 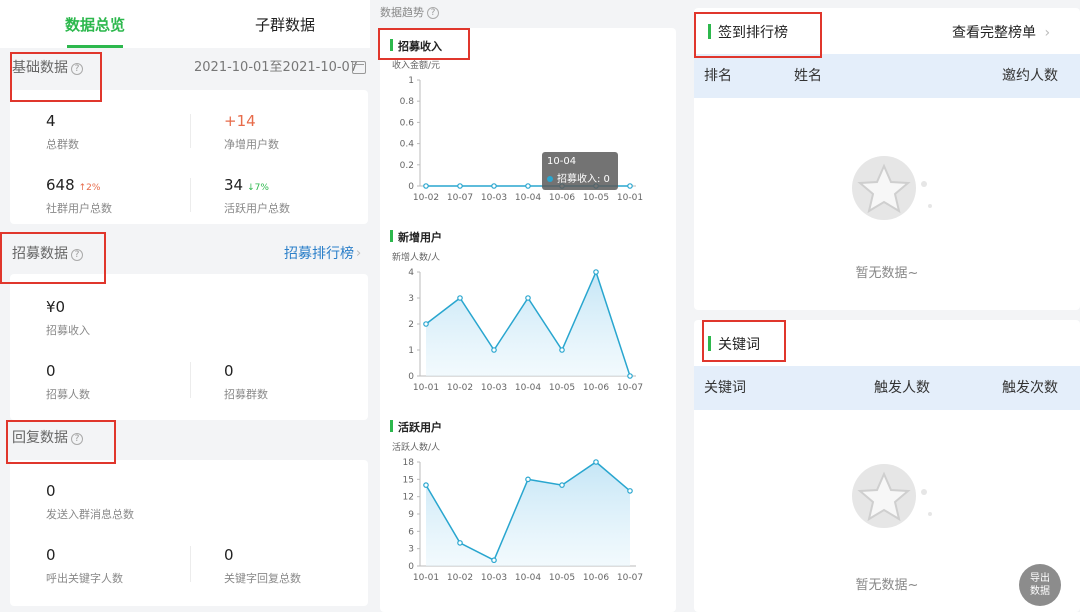 What do you see at coordinates (285, 24) in the screenshot?
I see `tab-subgroup-data: 子群数据` at bounding box center [285, 24].